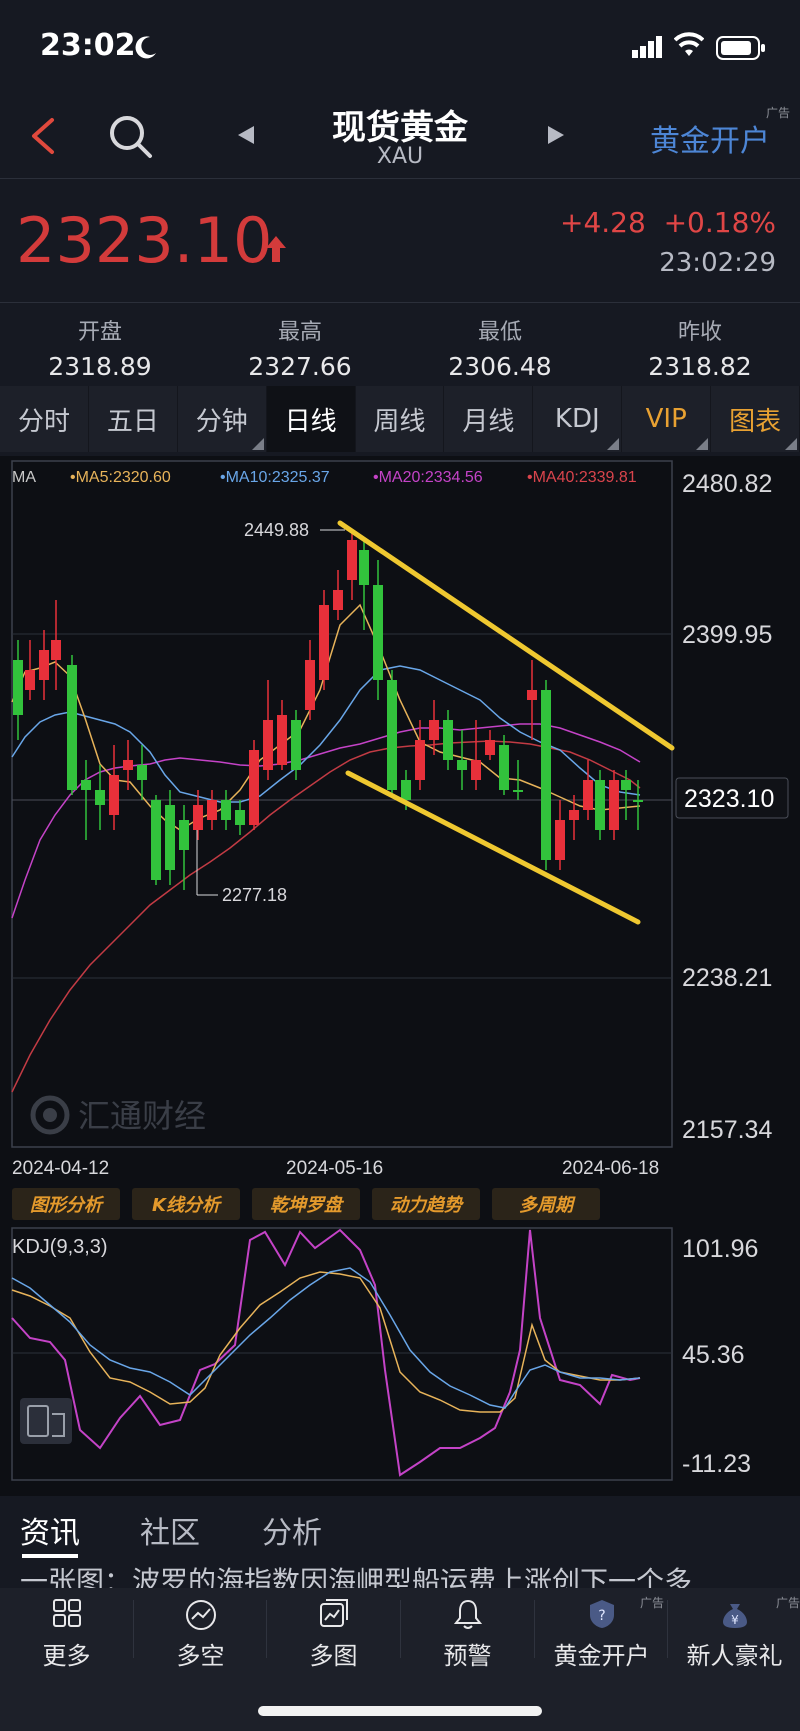 The image size is (800, 1731). I want to click on kdj-y-tick: -11.23, so click(716, 1464).